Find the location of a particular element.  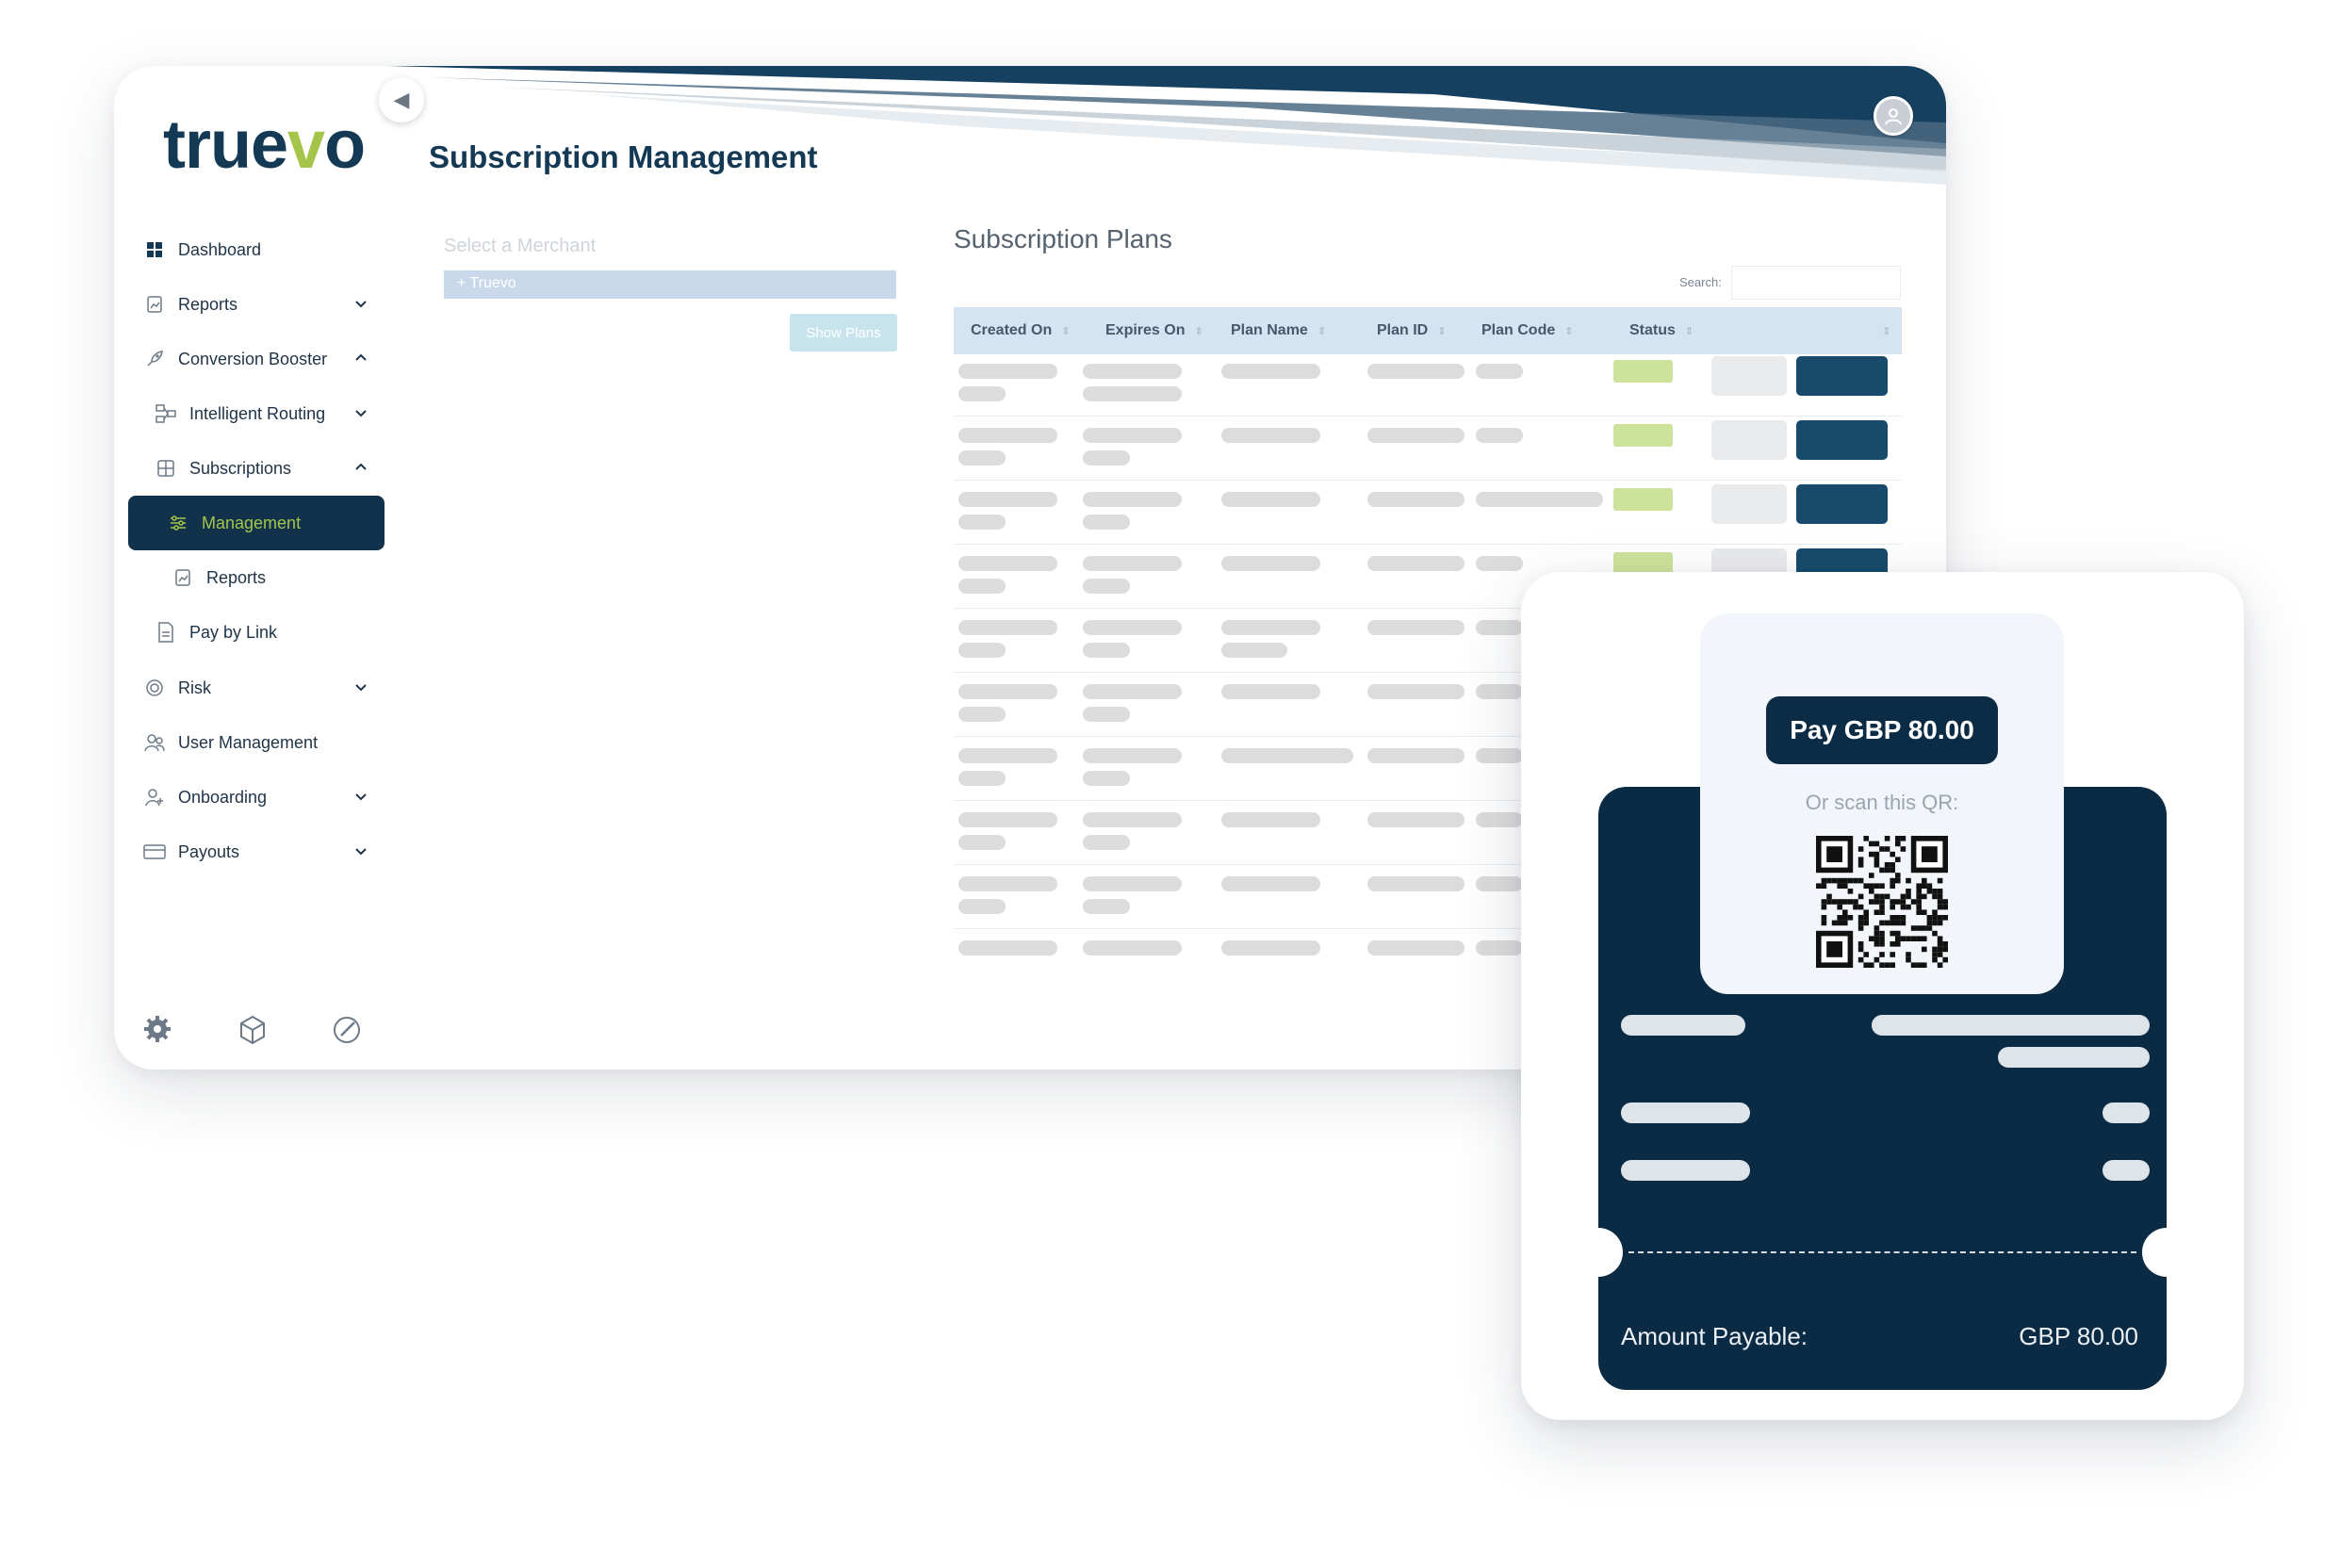

subscription-icon is located at coordinates (166, 468).